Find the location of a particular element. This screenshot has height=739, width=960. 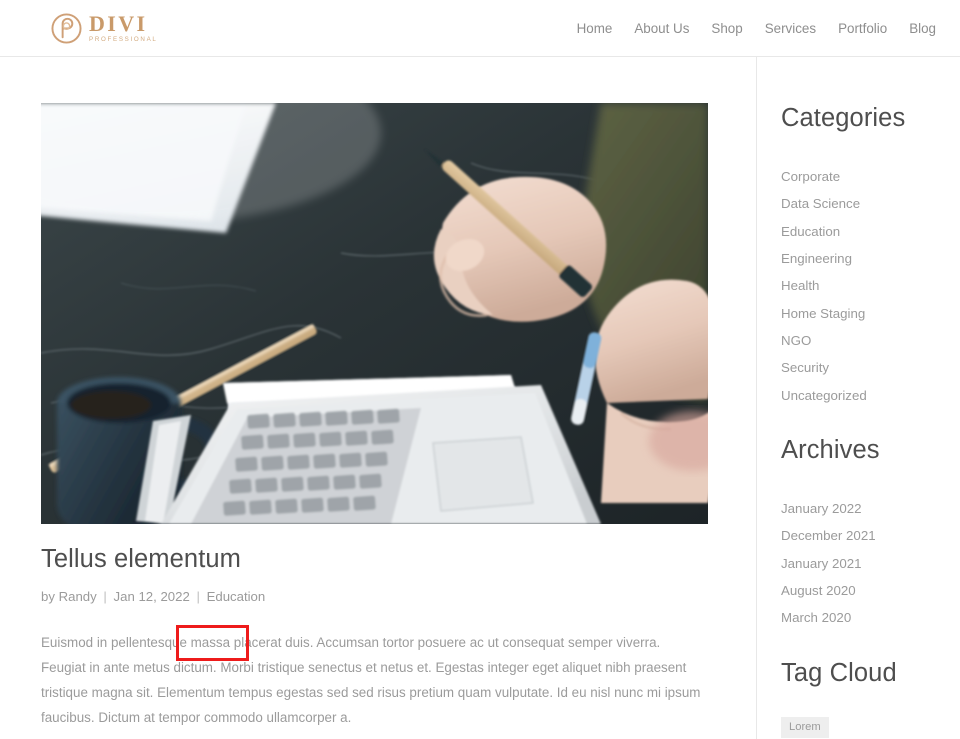

post-category-link: Education is located at coordinates (236, 596).